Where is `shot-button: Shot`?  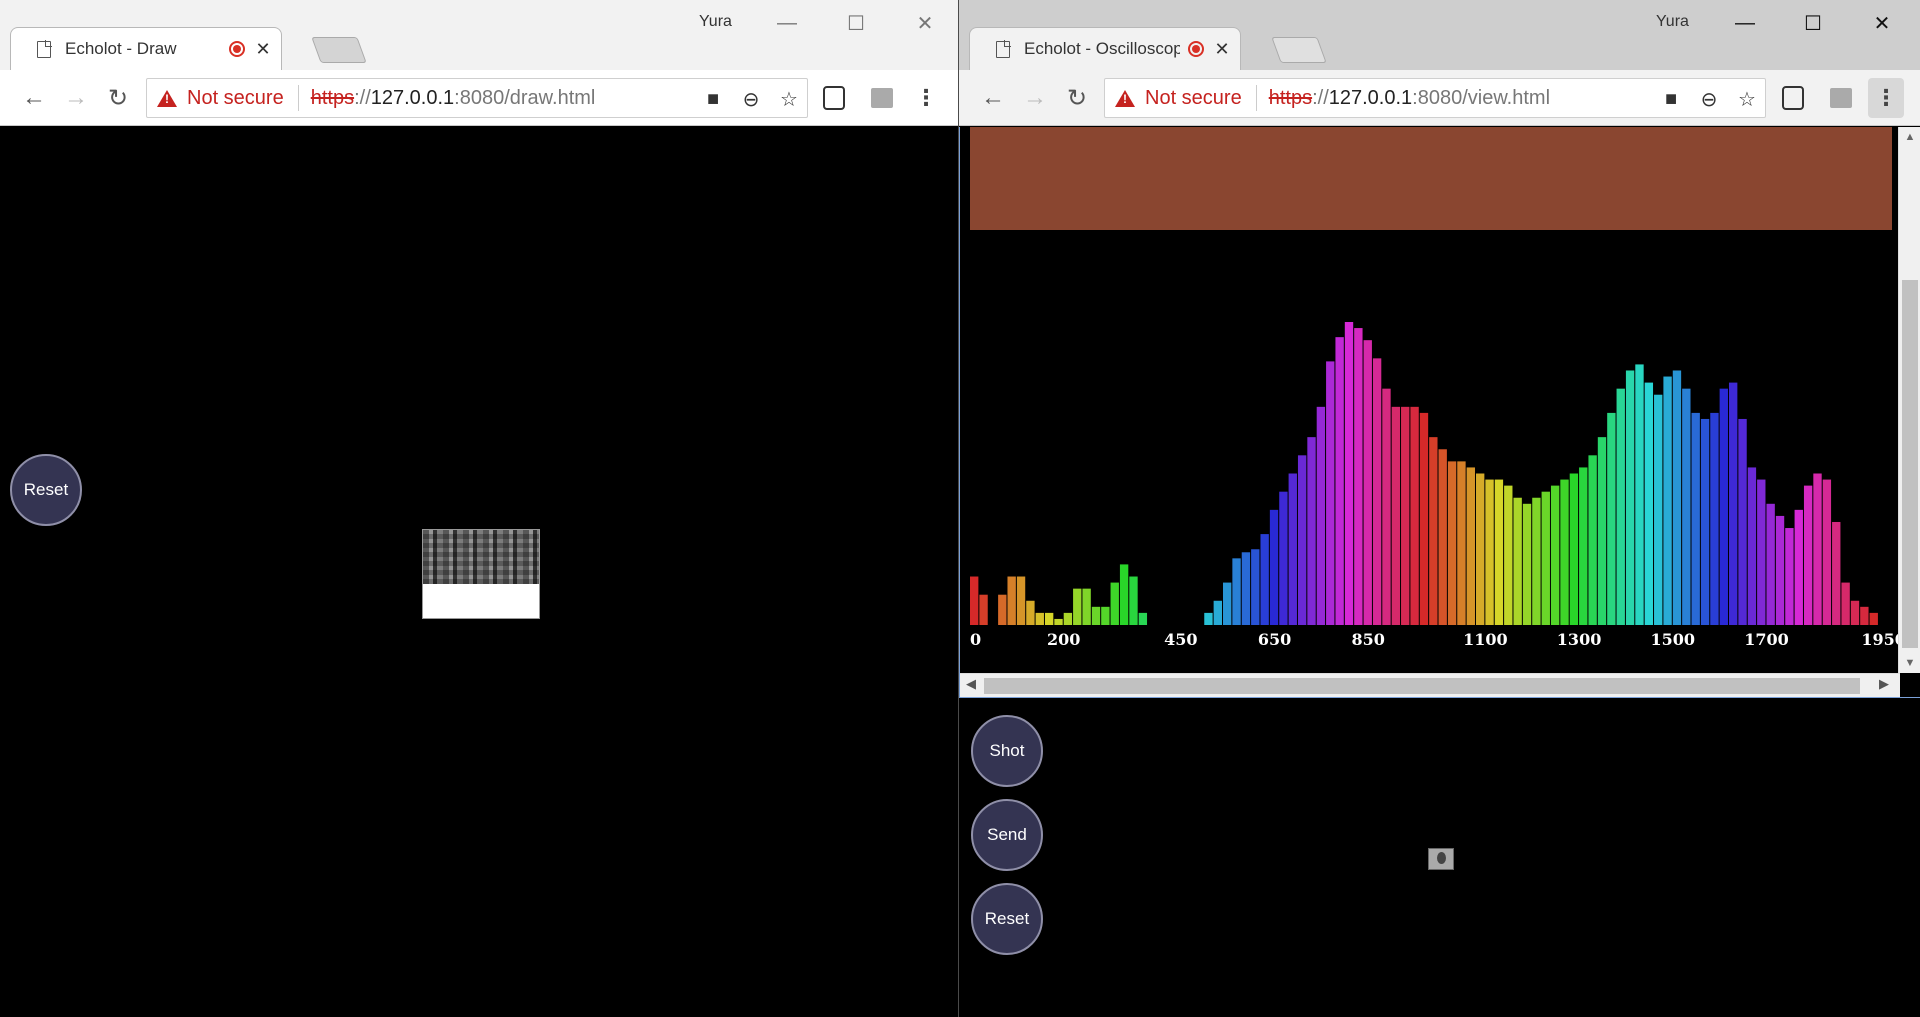
shot-button: Shot is located at coordinates (1007, 751).